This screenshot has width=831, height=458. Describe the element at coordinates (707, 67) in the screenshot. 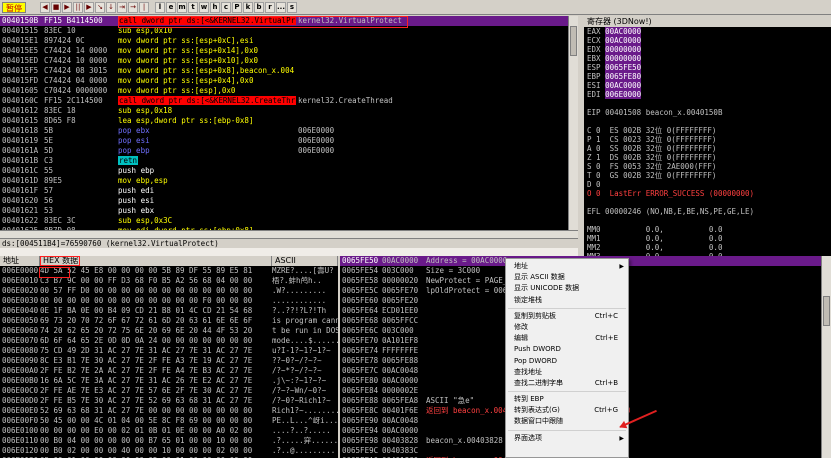

I see `register-line: ESP 0065FE50` at that location.